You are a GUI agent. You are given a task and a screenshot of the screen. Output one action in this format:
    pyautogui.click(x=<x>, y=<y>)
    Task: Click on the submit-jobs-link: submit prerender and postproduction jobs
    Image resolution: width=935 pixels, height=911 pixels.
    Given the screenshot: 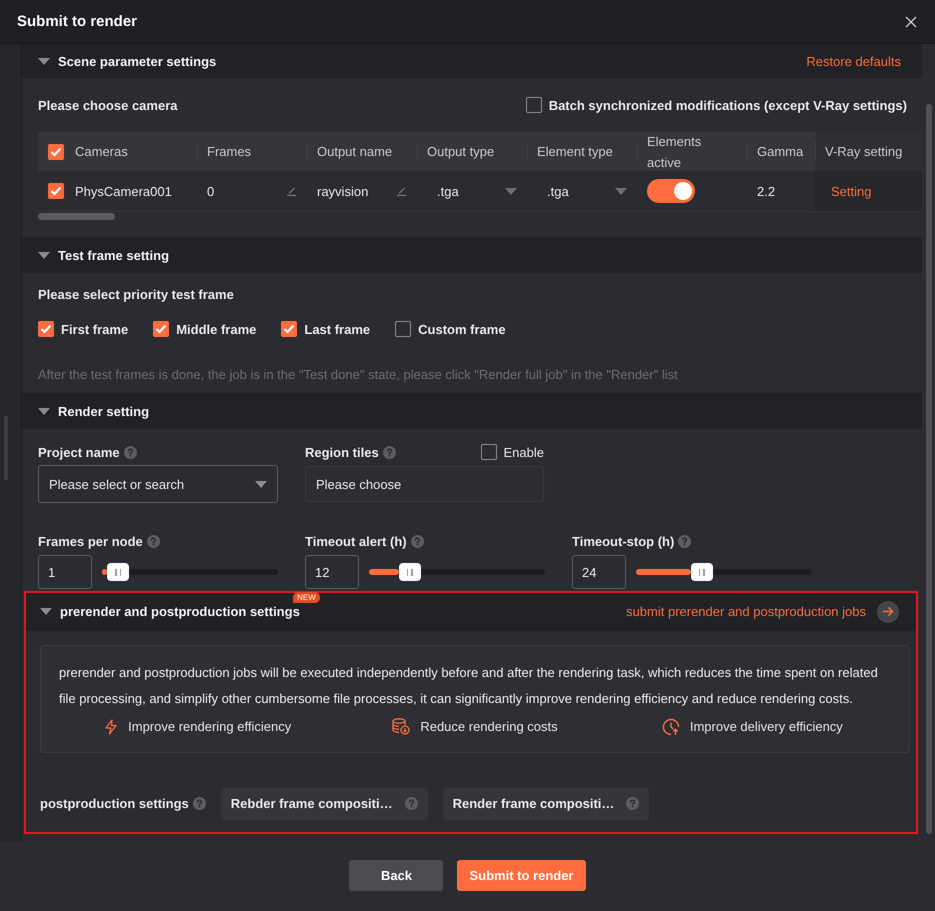 What is the action you would take?
    pyautogui.click(x=746, y=612)
    